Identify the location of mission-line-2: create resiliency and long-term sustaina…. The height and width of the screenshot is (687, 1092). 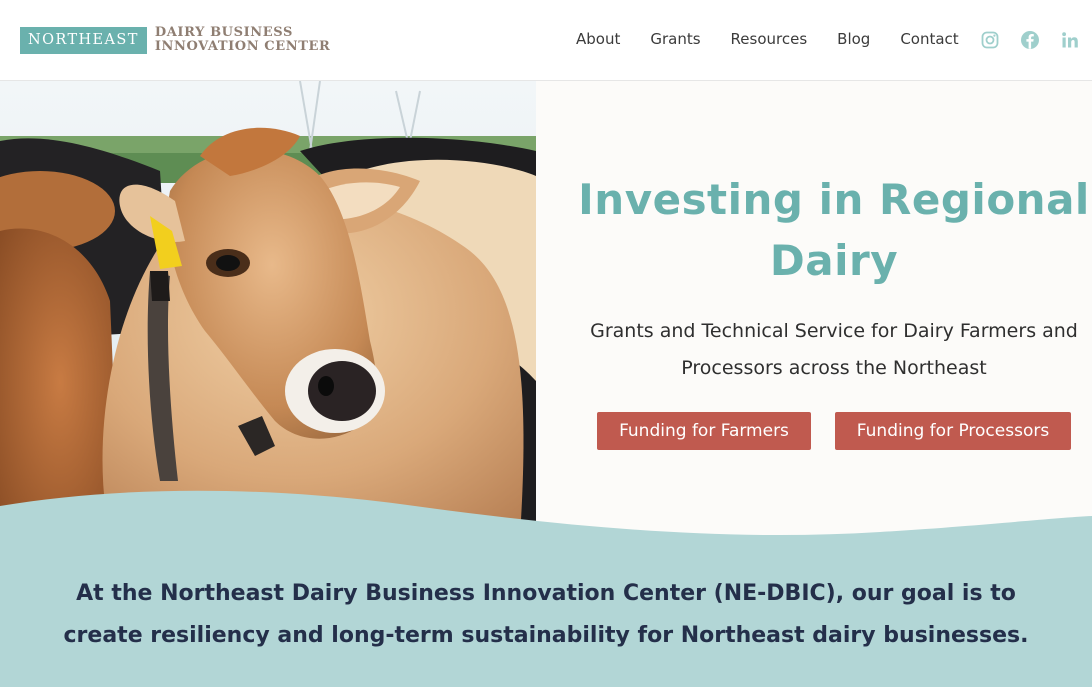
(546, 635).